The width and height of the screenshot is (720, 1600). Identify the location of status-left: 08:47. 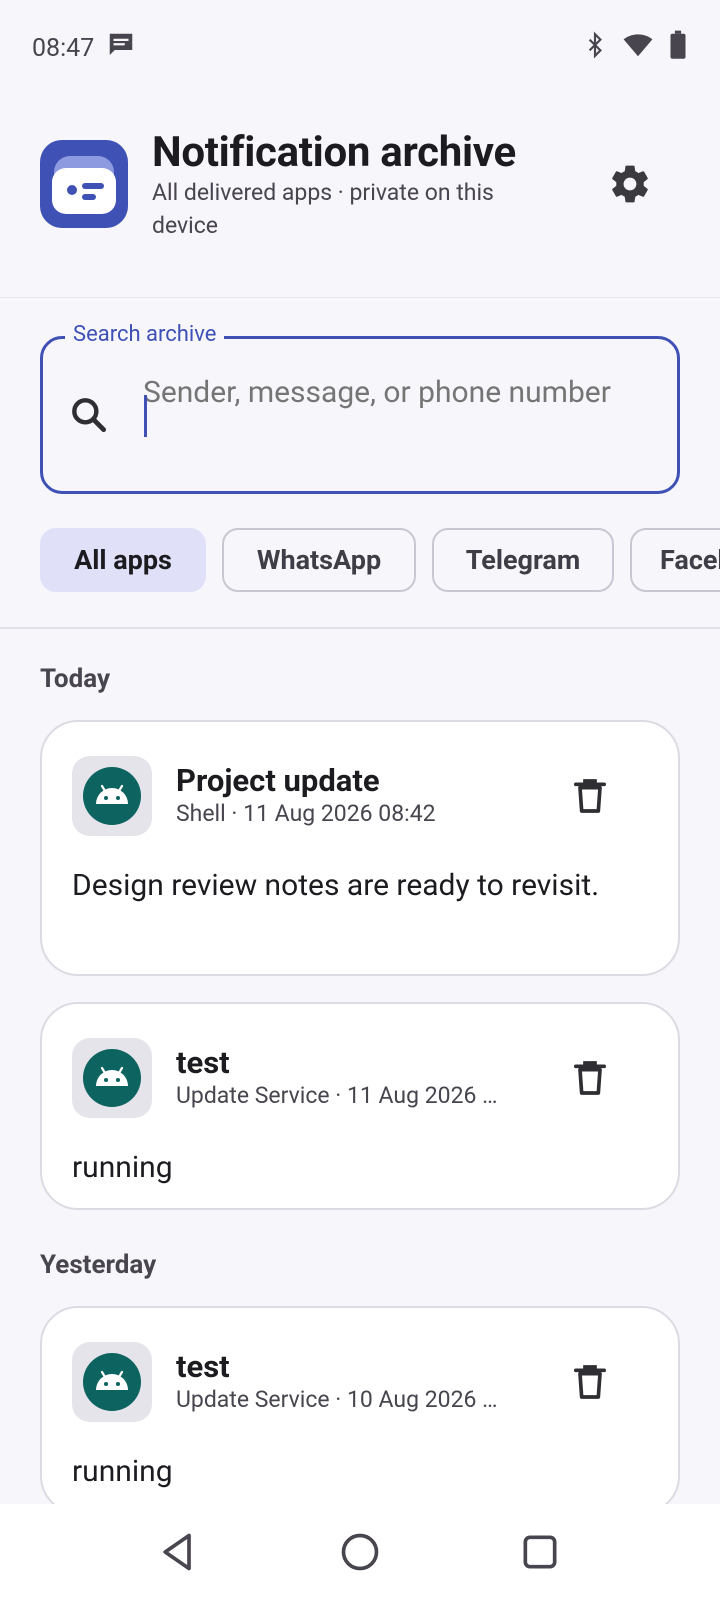
(84, 48).